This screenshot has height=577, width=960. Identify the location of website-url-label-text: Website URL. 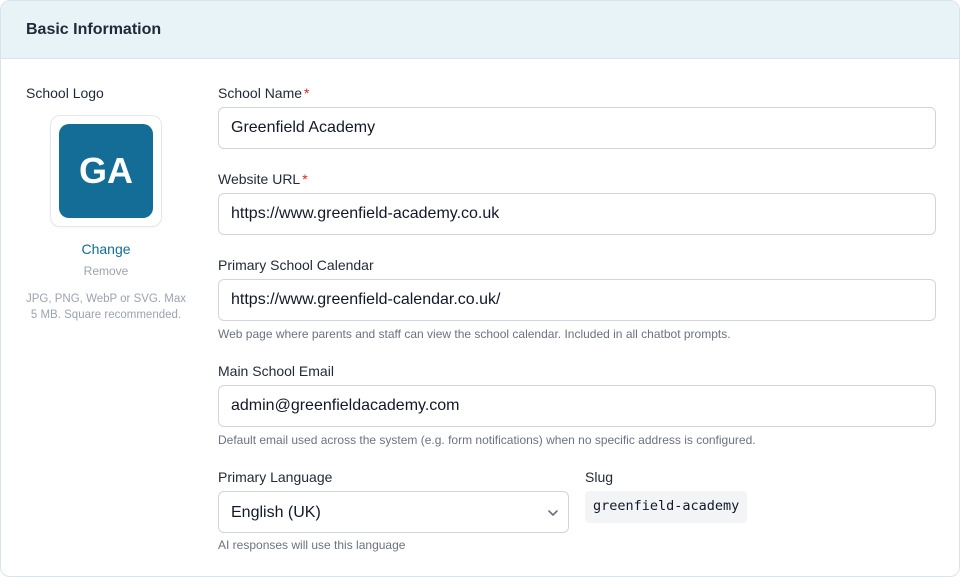
(259, 179).